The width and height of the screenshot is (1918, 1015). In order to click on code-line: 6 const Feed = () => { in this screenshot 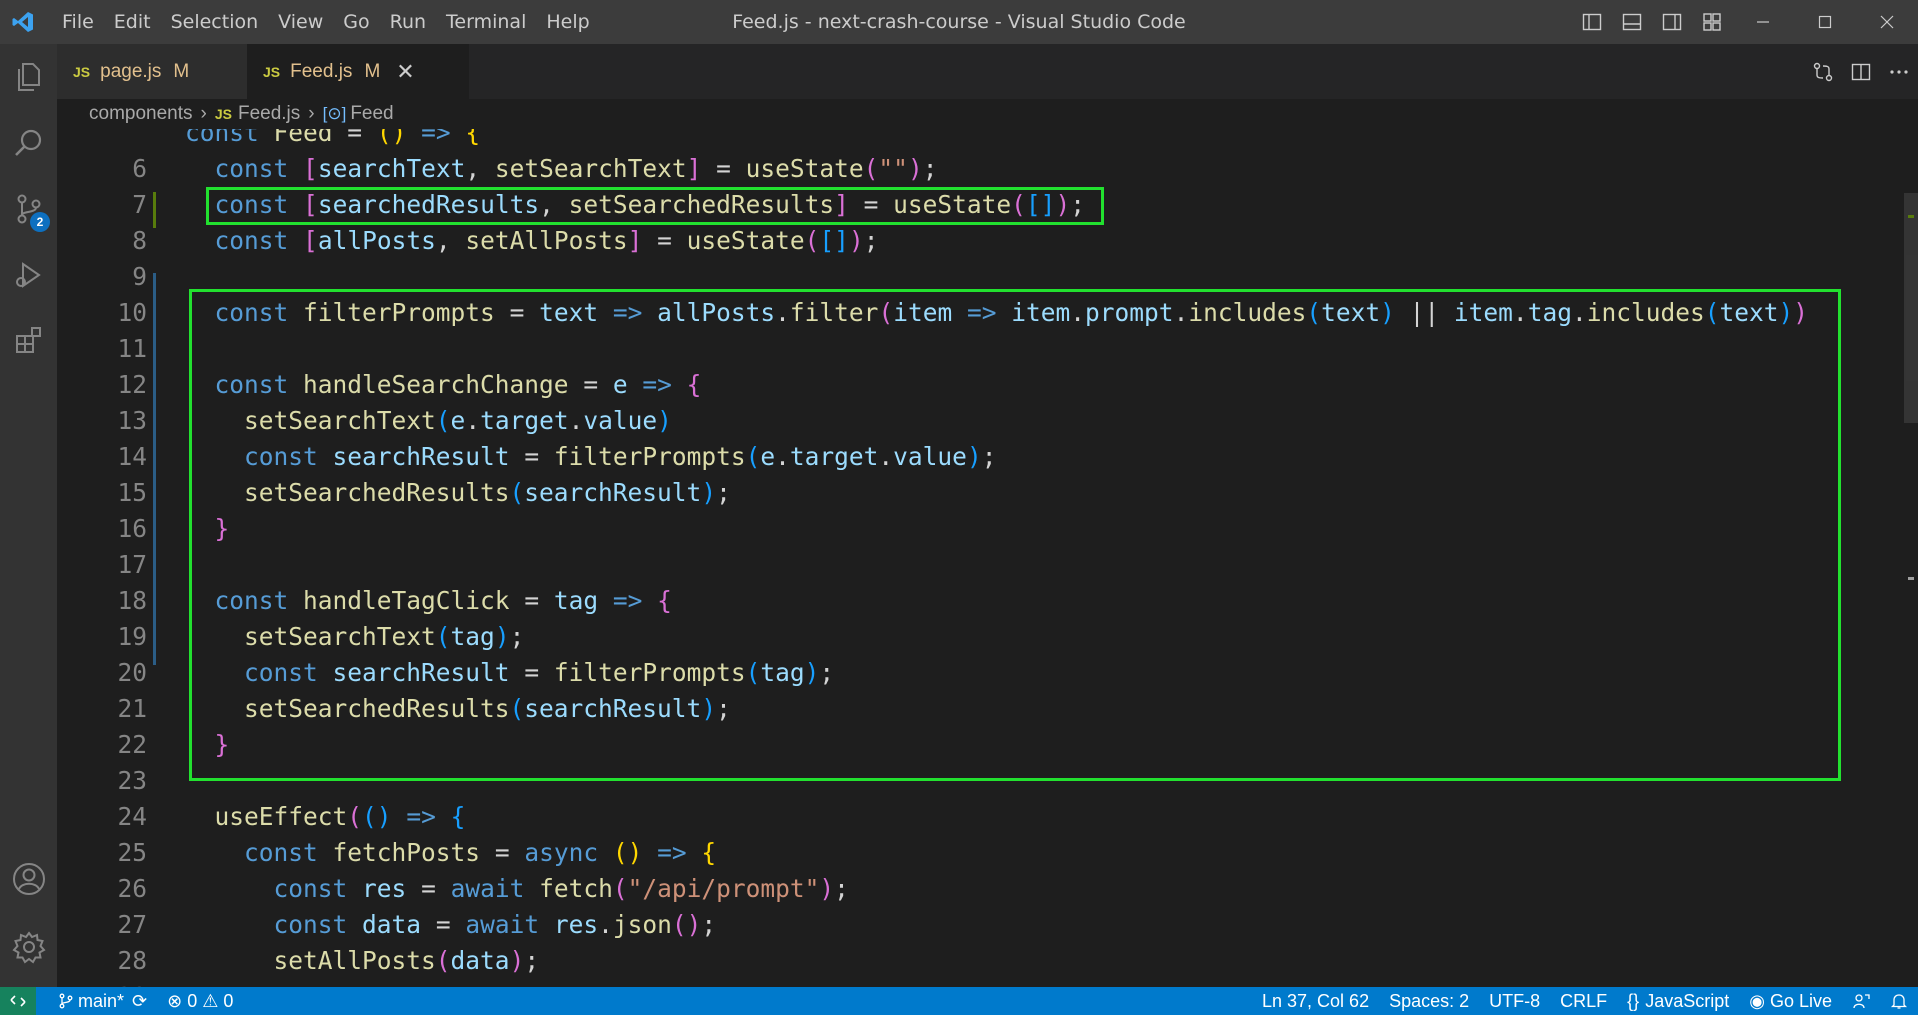, I will do `click(977, 156)`.